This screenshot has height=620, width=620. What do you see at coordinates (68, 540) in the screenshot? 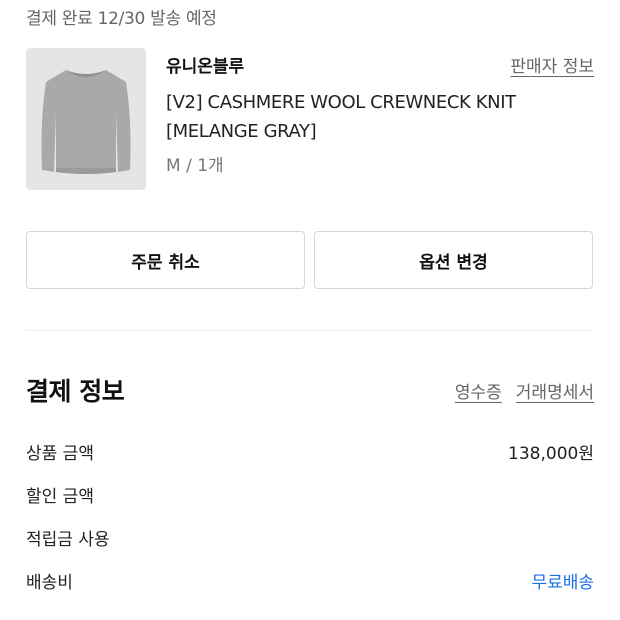
I see `payment-row-label: 적립금 사용` at bounding box center [68, 540].